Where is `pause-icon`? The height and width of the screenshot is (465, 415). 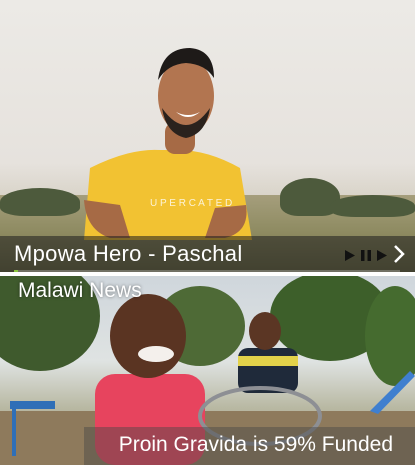 pause-icon is located at coordinates (366, 257).